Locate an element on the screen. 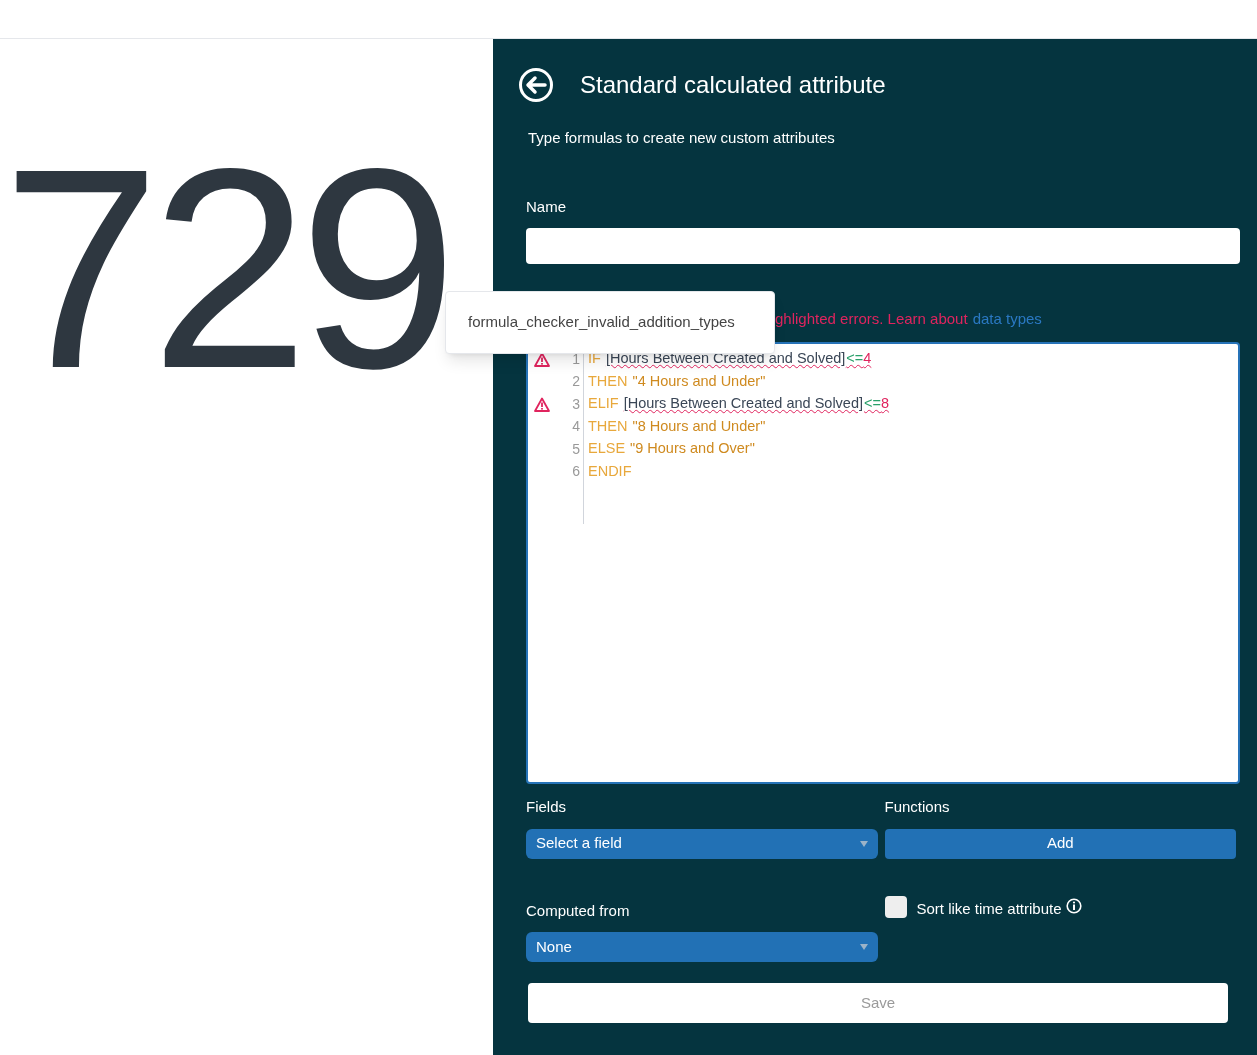 The width and height of the screenshot is (1257, 1055). code-line: ELSE "9 Hours and Over" is located at coordinates (672, 449).